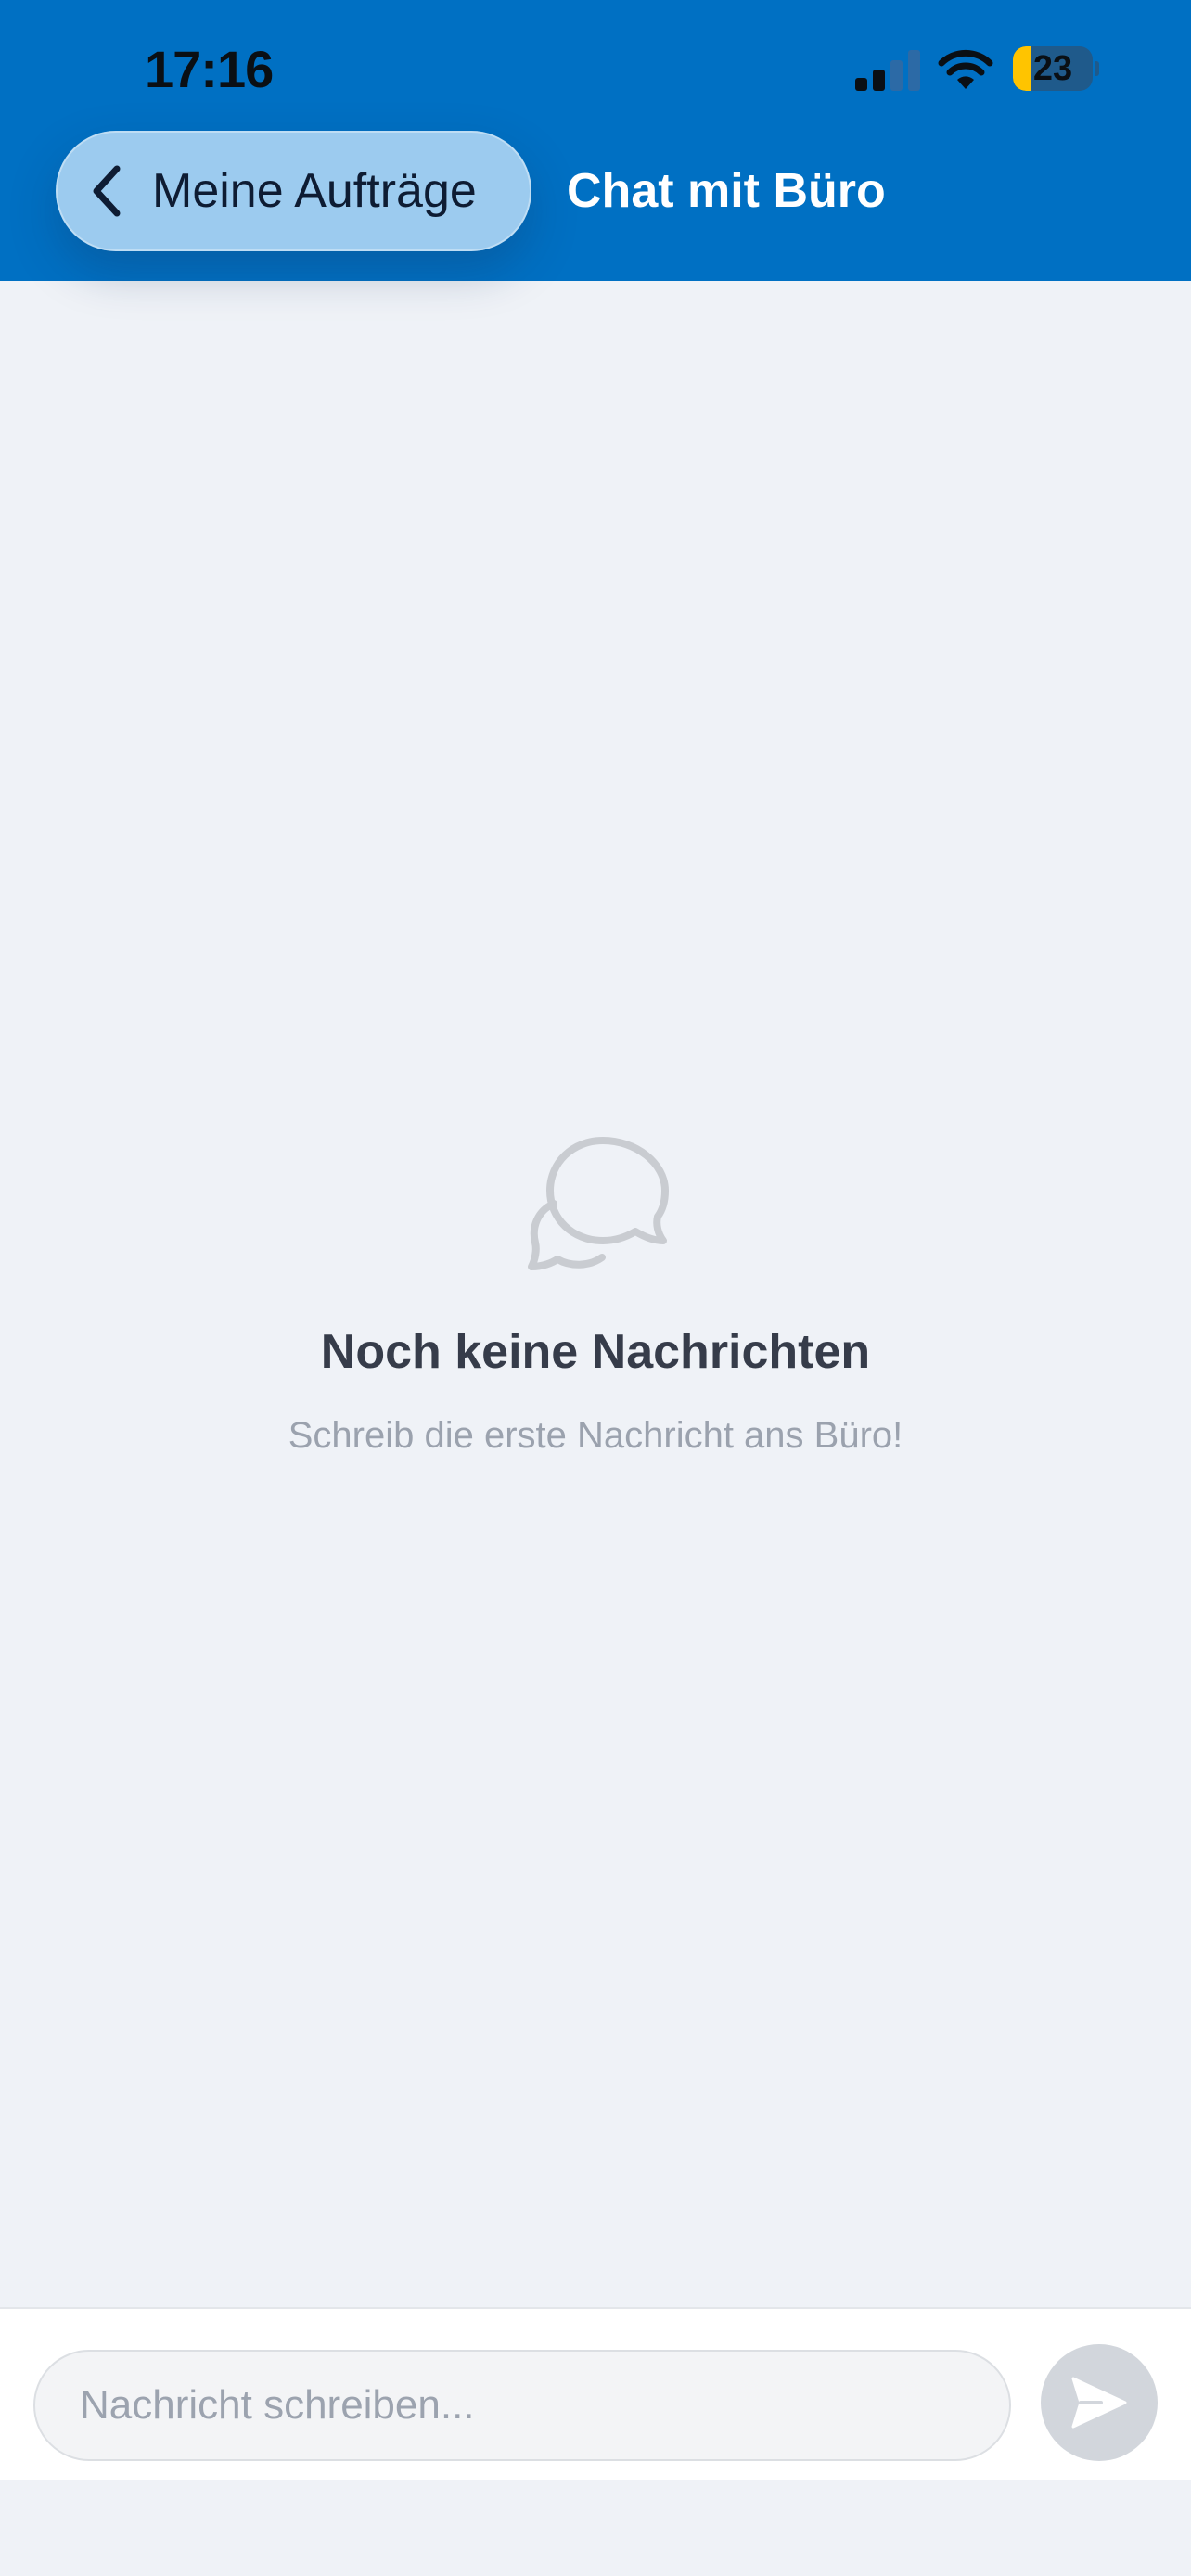 This screenshot has width=1191, height=2576. What do you see at coordinates (1097, 68) in the screenshot?
I see `battery-cap` at bounding box center [1097, 68].